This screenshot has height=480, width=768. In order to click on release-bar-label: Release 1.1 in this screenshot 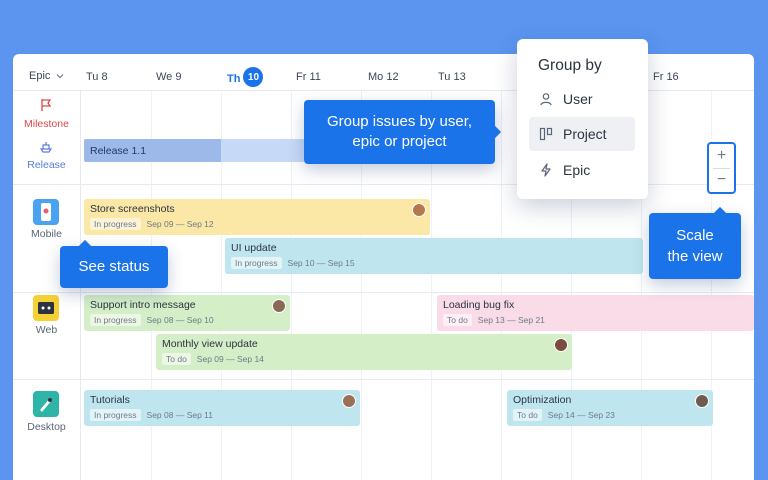, I will do `click(118, 150)`.